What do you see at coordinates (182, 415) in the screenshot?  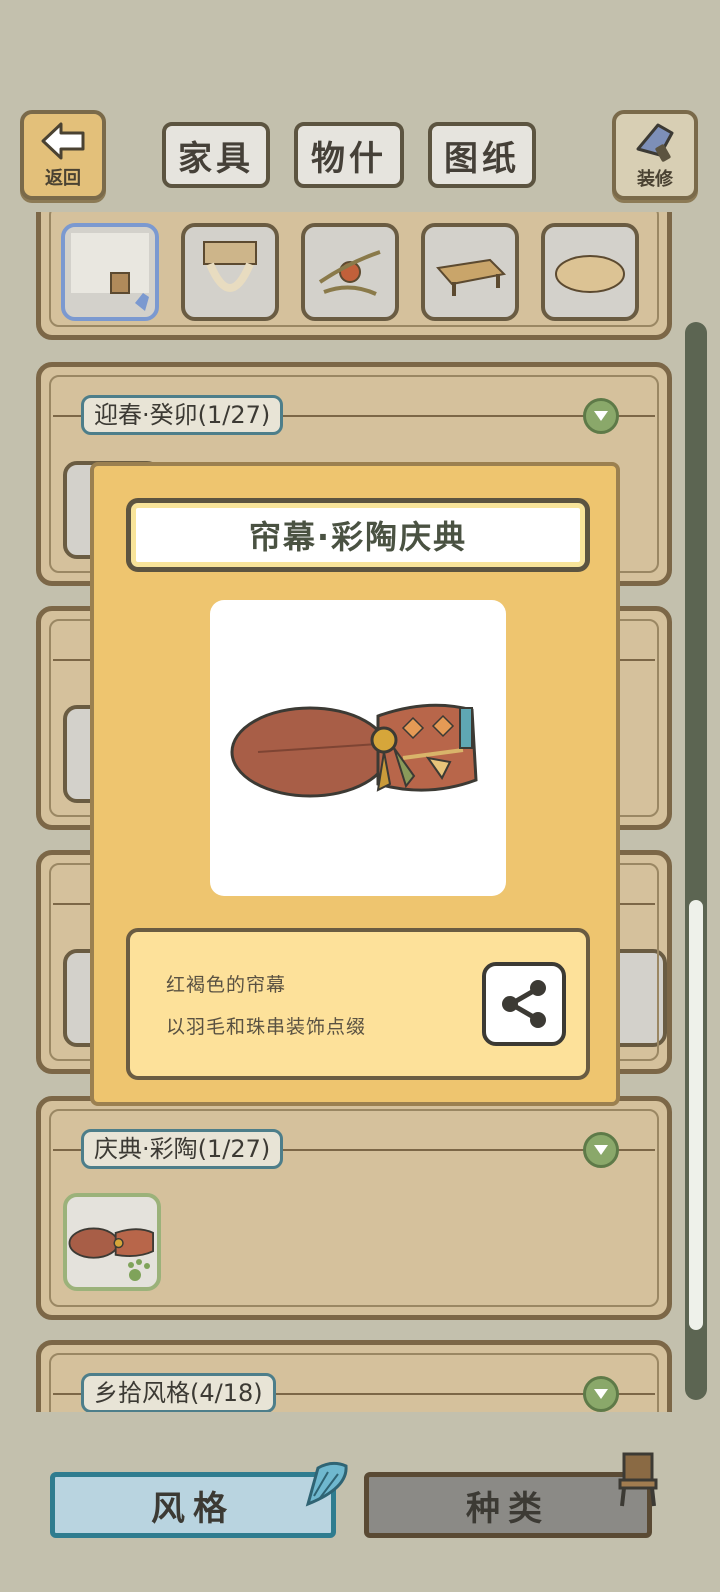 I see `section-label: 迎春·癸卯(1/27)` at bounding box center [182, 415].